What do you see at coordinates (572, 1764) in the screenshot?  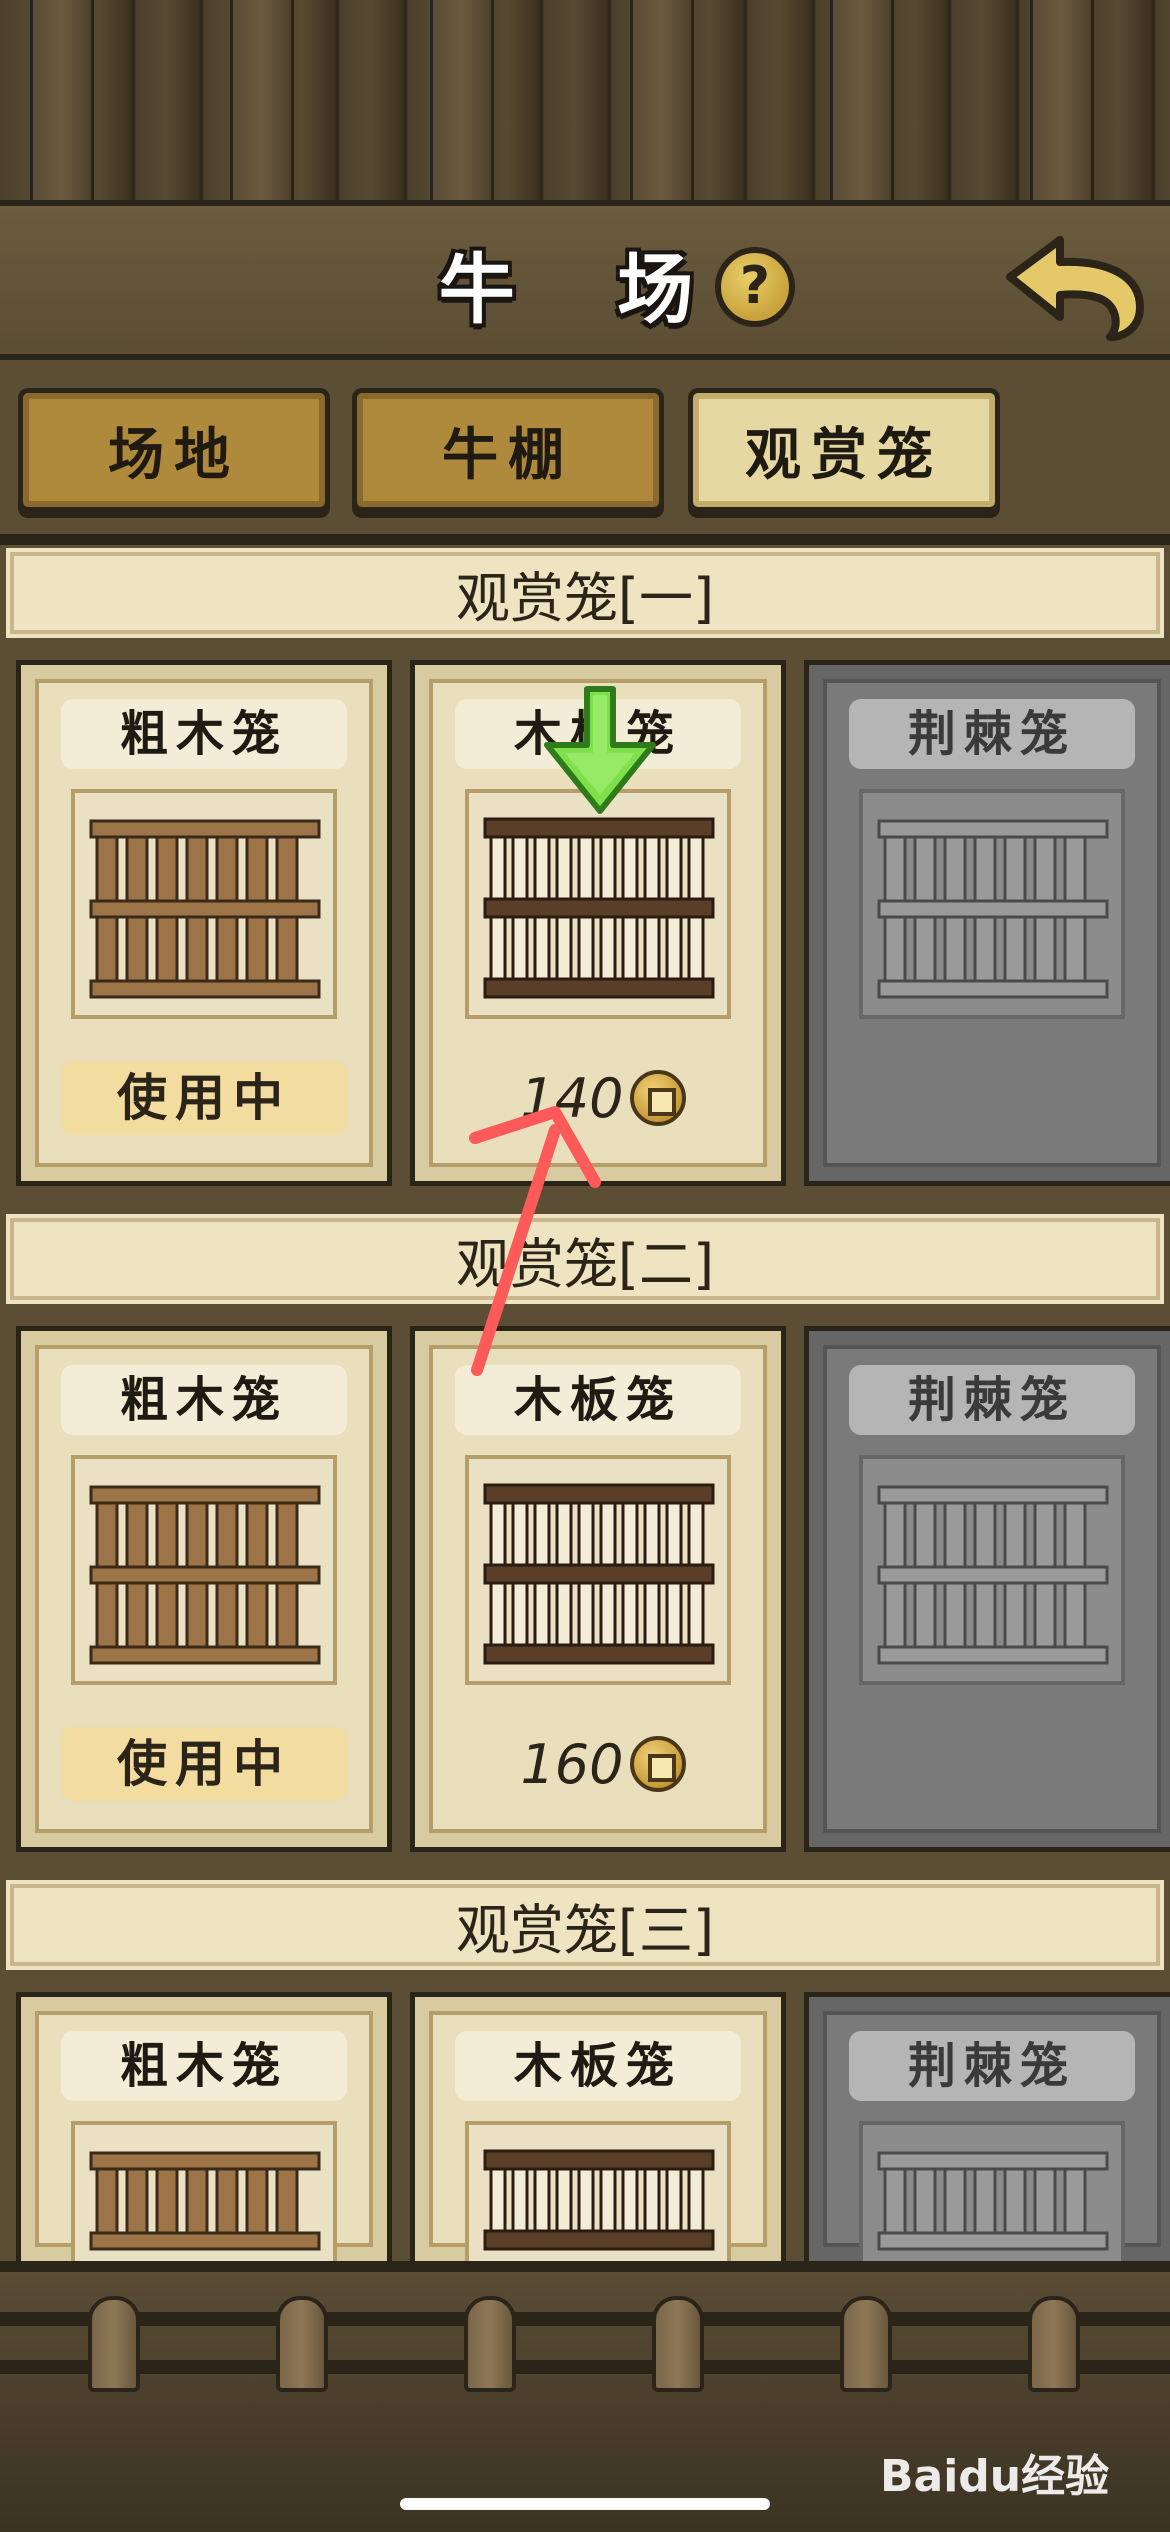 I see `price-value: 160` at bounding box center [572, 1764].